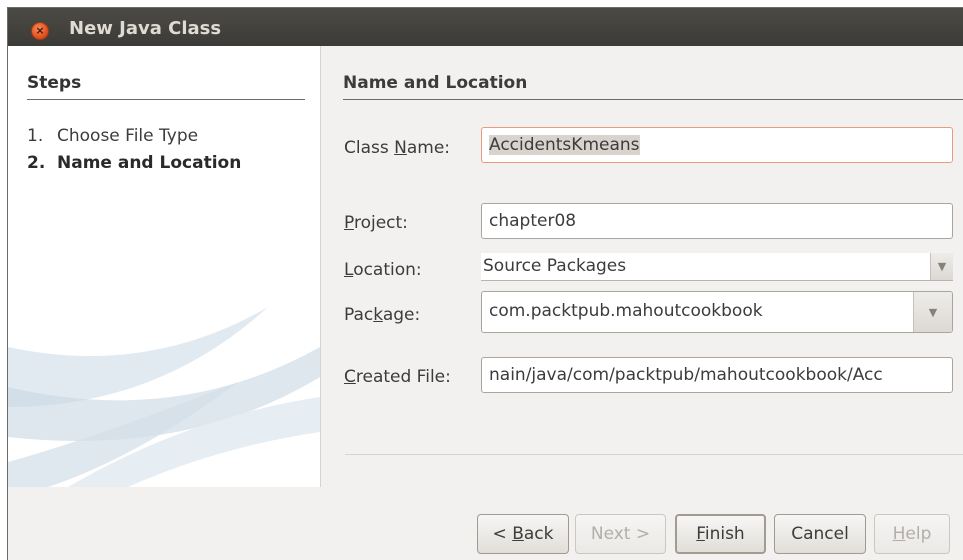  Describe the element at coordinates (36, 163) in the screenshot. I see `step-number: 2.` at that location.